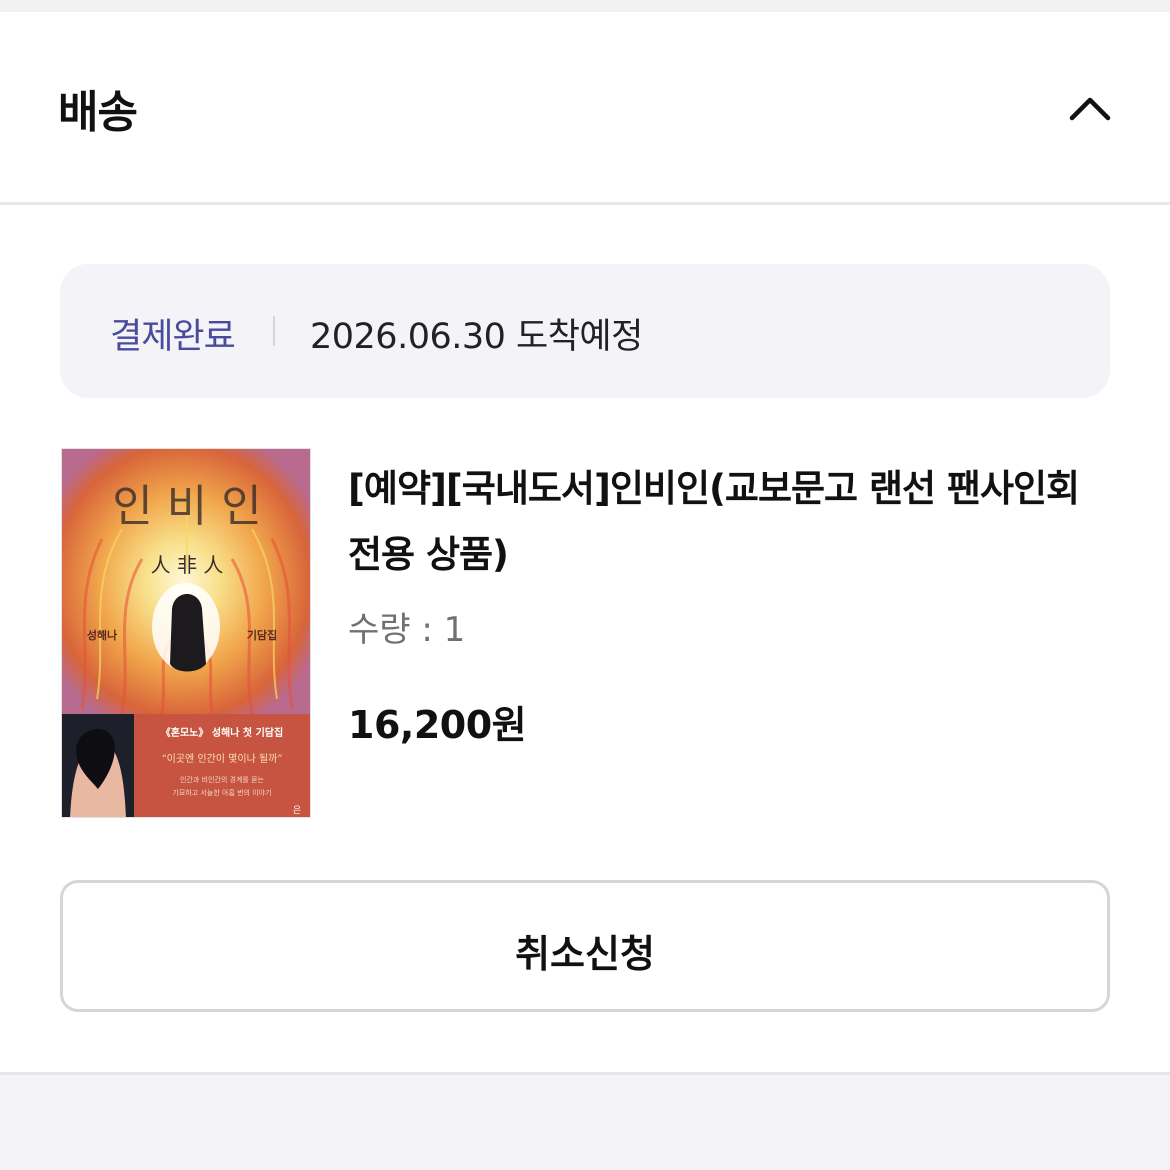 Image resolution: width=1170 pixels, height=1170 pixels. What do you see at coordinates (222, 779) in the screenshot?
I see `cover-blurb-1: 인간과 비인간의 경계를 묻는` at bounding box center [222, 779].